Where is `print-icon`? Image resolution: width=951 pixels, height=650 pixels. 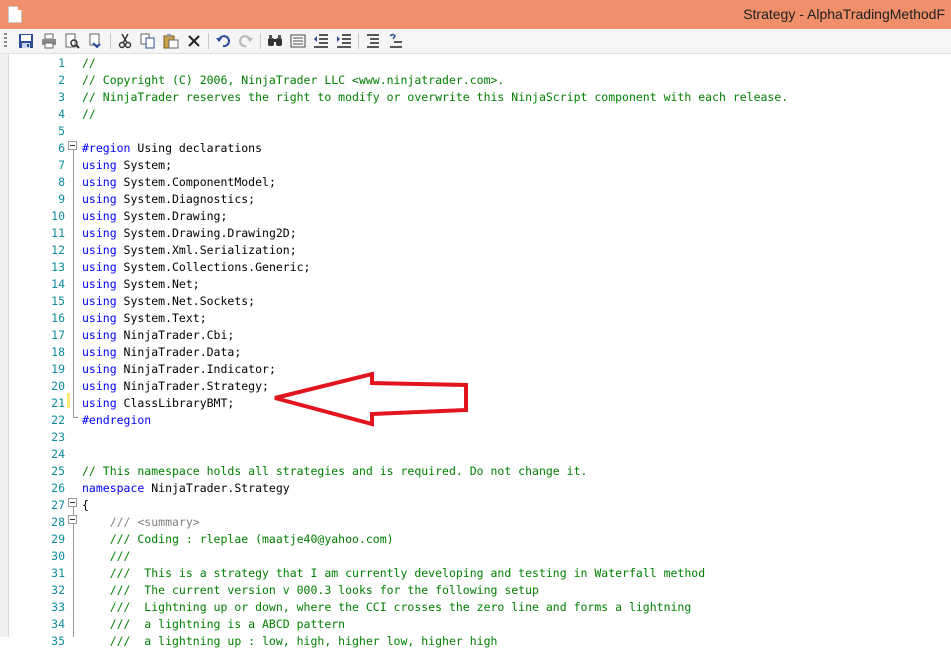 print-icon is located at coordinates (49, 41).